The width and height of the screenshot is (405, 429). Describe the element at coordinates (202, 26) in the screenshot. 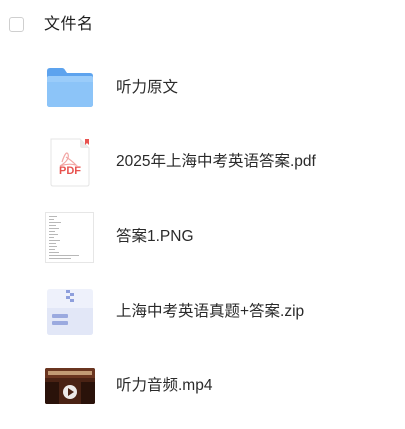

I see `file-list-header: 文件名` at that location.